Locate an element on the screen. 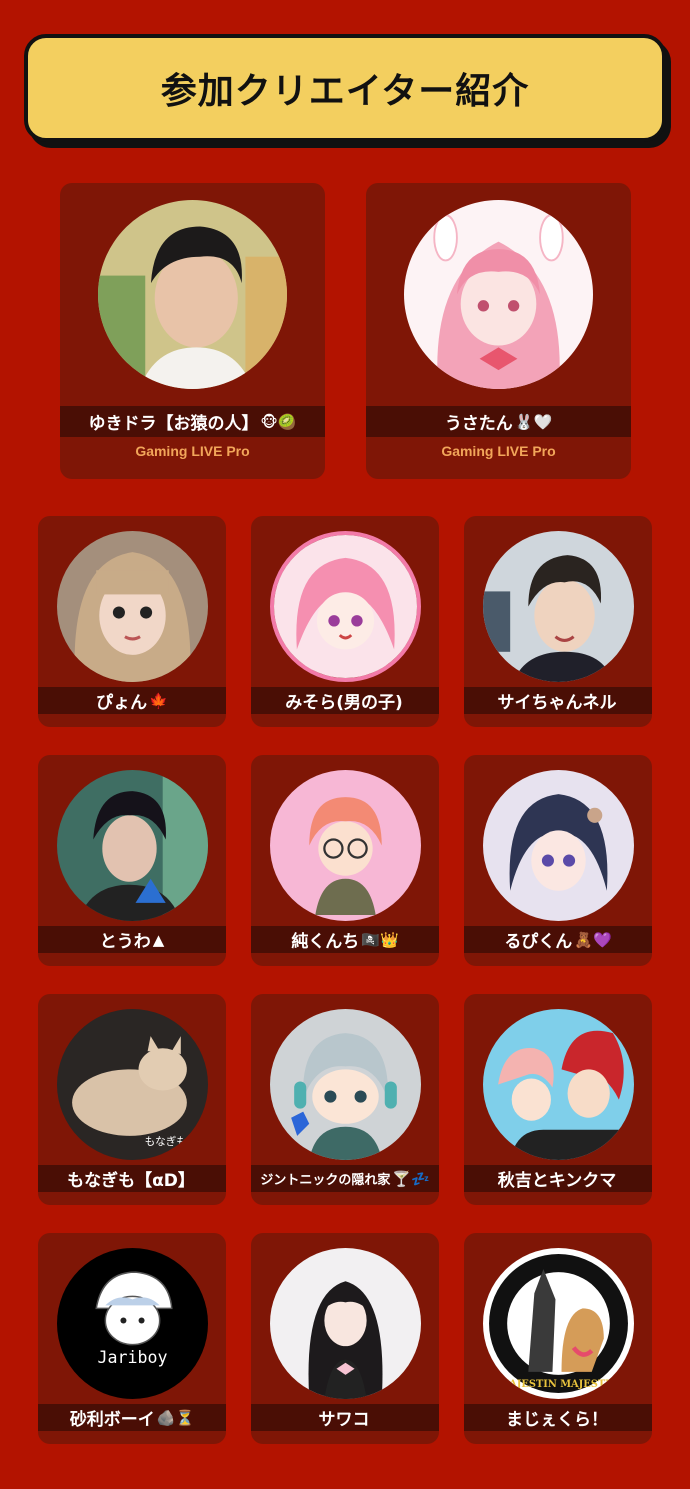 The height and width of the screenshot is (1489, 690). creator-name-bar: サイちゃんネル is located at coordinates (558, 700).